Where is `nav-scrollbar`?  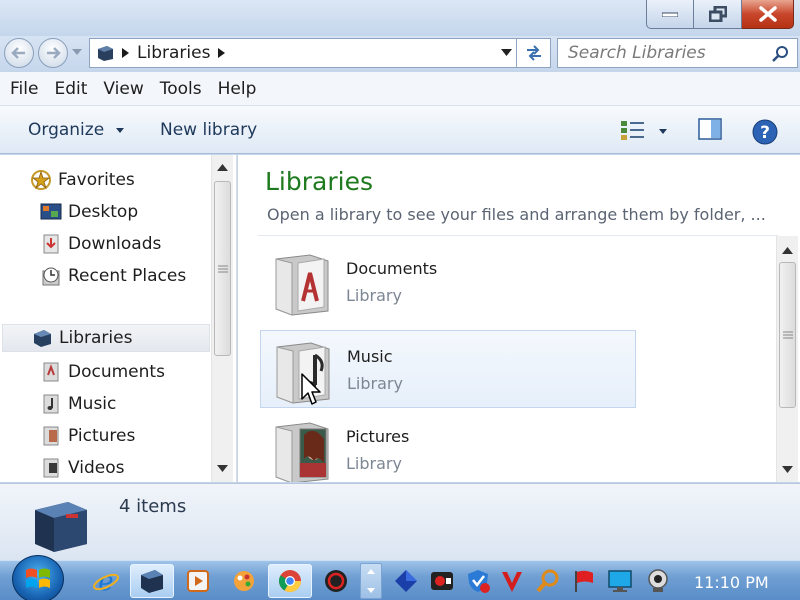
nav-scrollbar is located at coordinates (222, 318).